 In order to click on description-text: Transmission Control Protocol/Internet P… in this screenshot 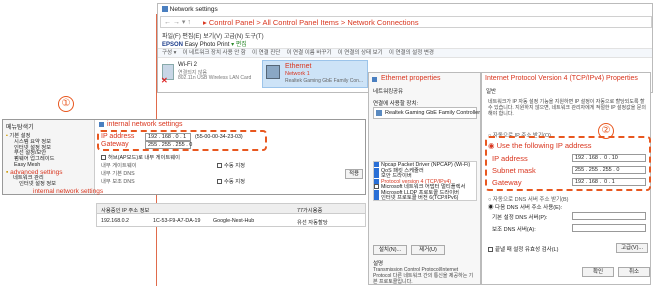, I will do `click(423, 276)`.